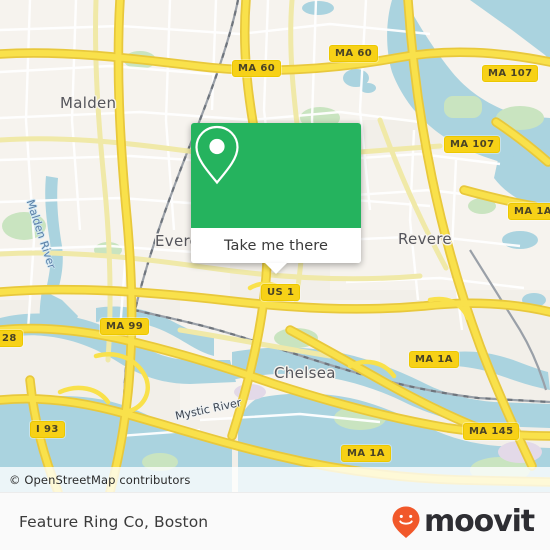  I want to click on map-attribution: © OpenStreetMap contributors, so click(275, 479).